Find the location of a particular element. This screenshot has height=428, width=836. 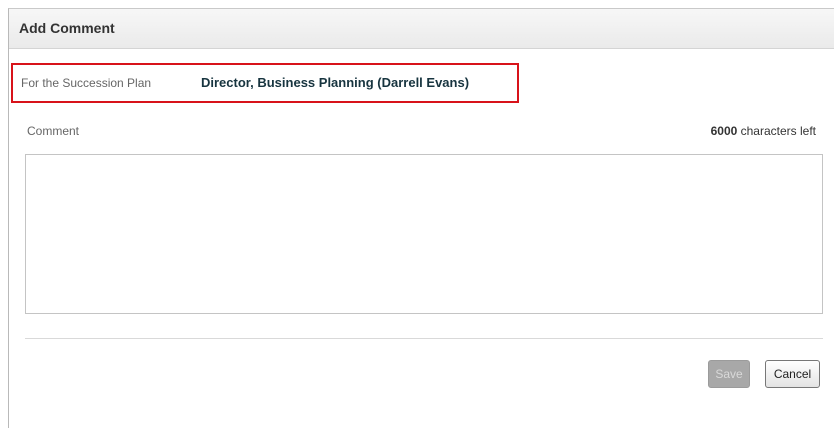

save-button: Save is located at coordinates (729, 374).